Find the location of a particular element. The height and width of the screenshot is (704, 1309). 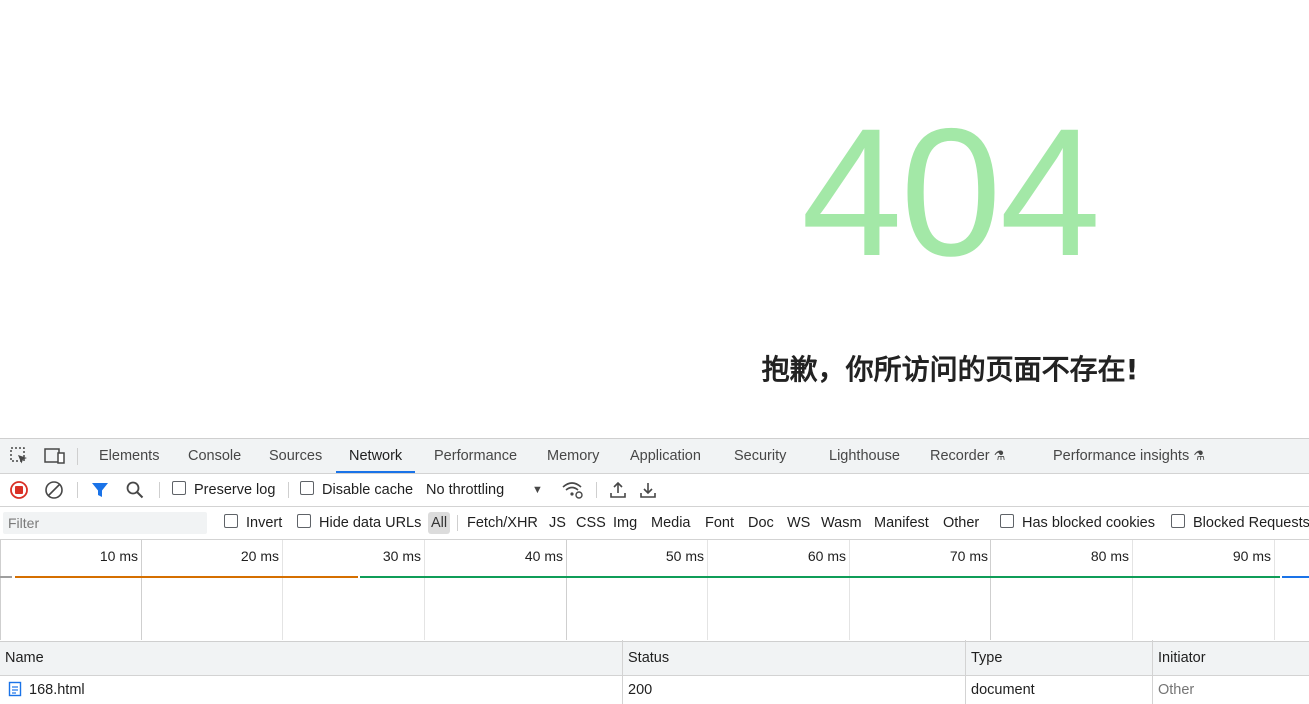

error-code: 404 is located at coordinates (951, 192).